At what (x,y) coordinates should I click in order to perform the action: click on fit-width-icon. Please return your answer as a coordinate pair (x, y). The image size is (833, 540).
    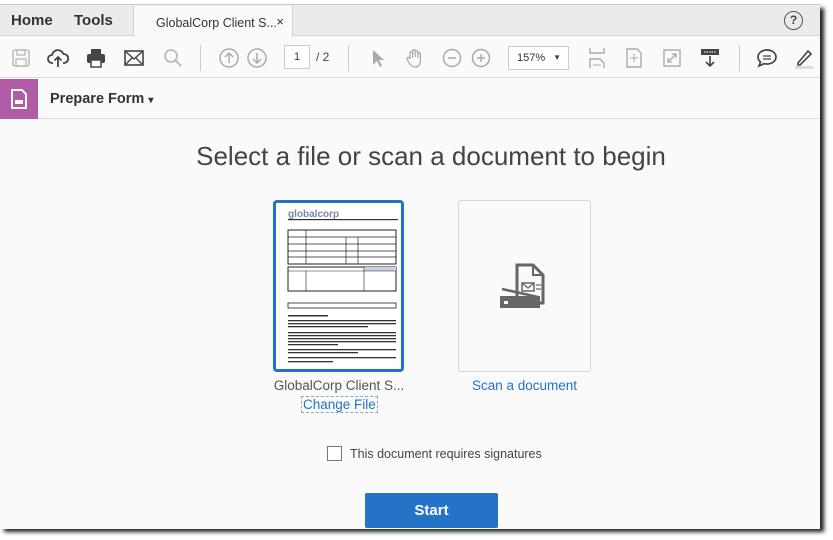
    Looking at the image, I should click on (597, 58).